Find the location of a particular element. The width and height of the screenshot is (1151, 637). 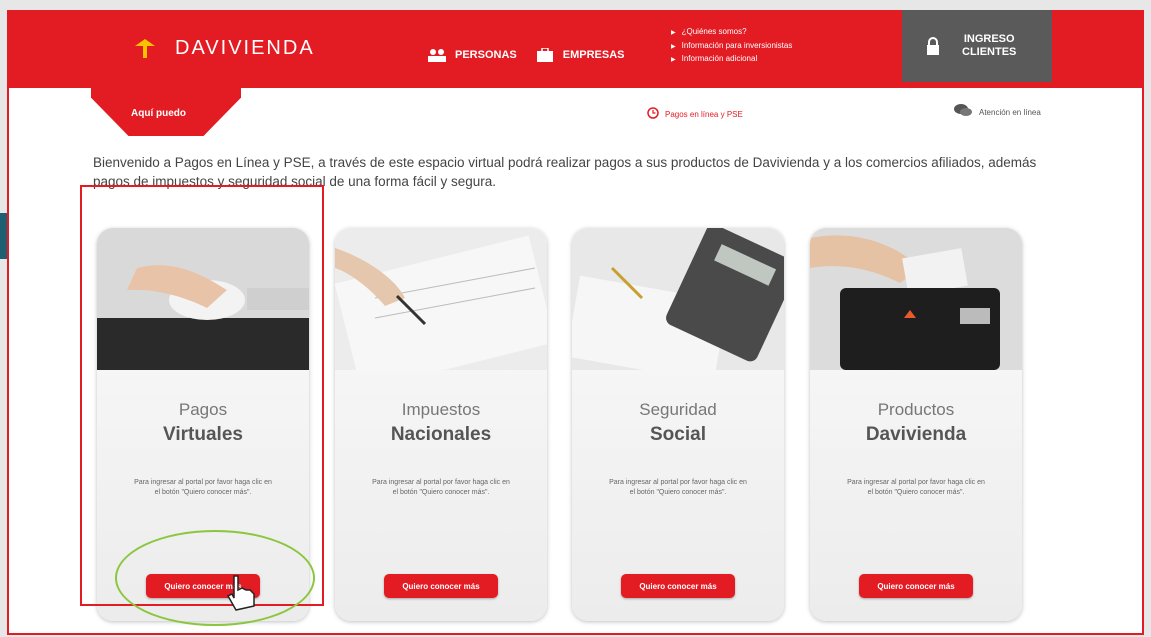

brand-logo: DAVIVIENDA is located at coordinates (224, 48).